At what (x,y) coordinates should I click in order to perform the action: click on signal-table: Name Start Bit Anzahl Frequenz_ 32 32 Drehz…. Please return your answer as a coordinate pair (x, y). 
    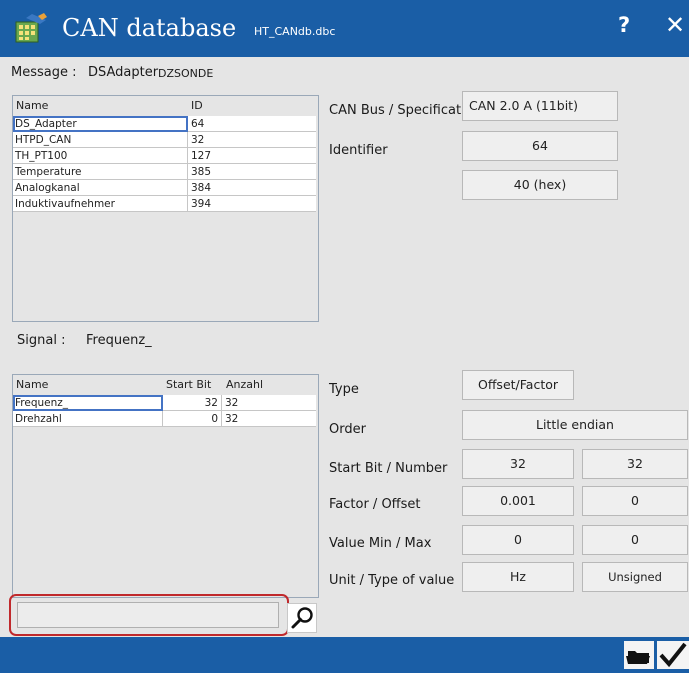
    Looking at the image, I should click on (165, 486).